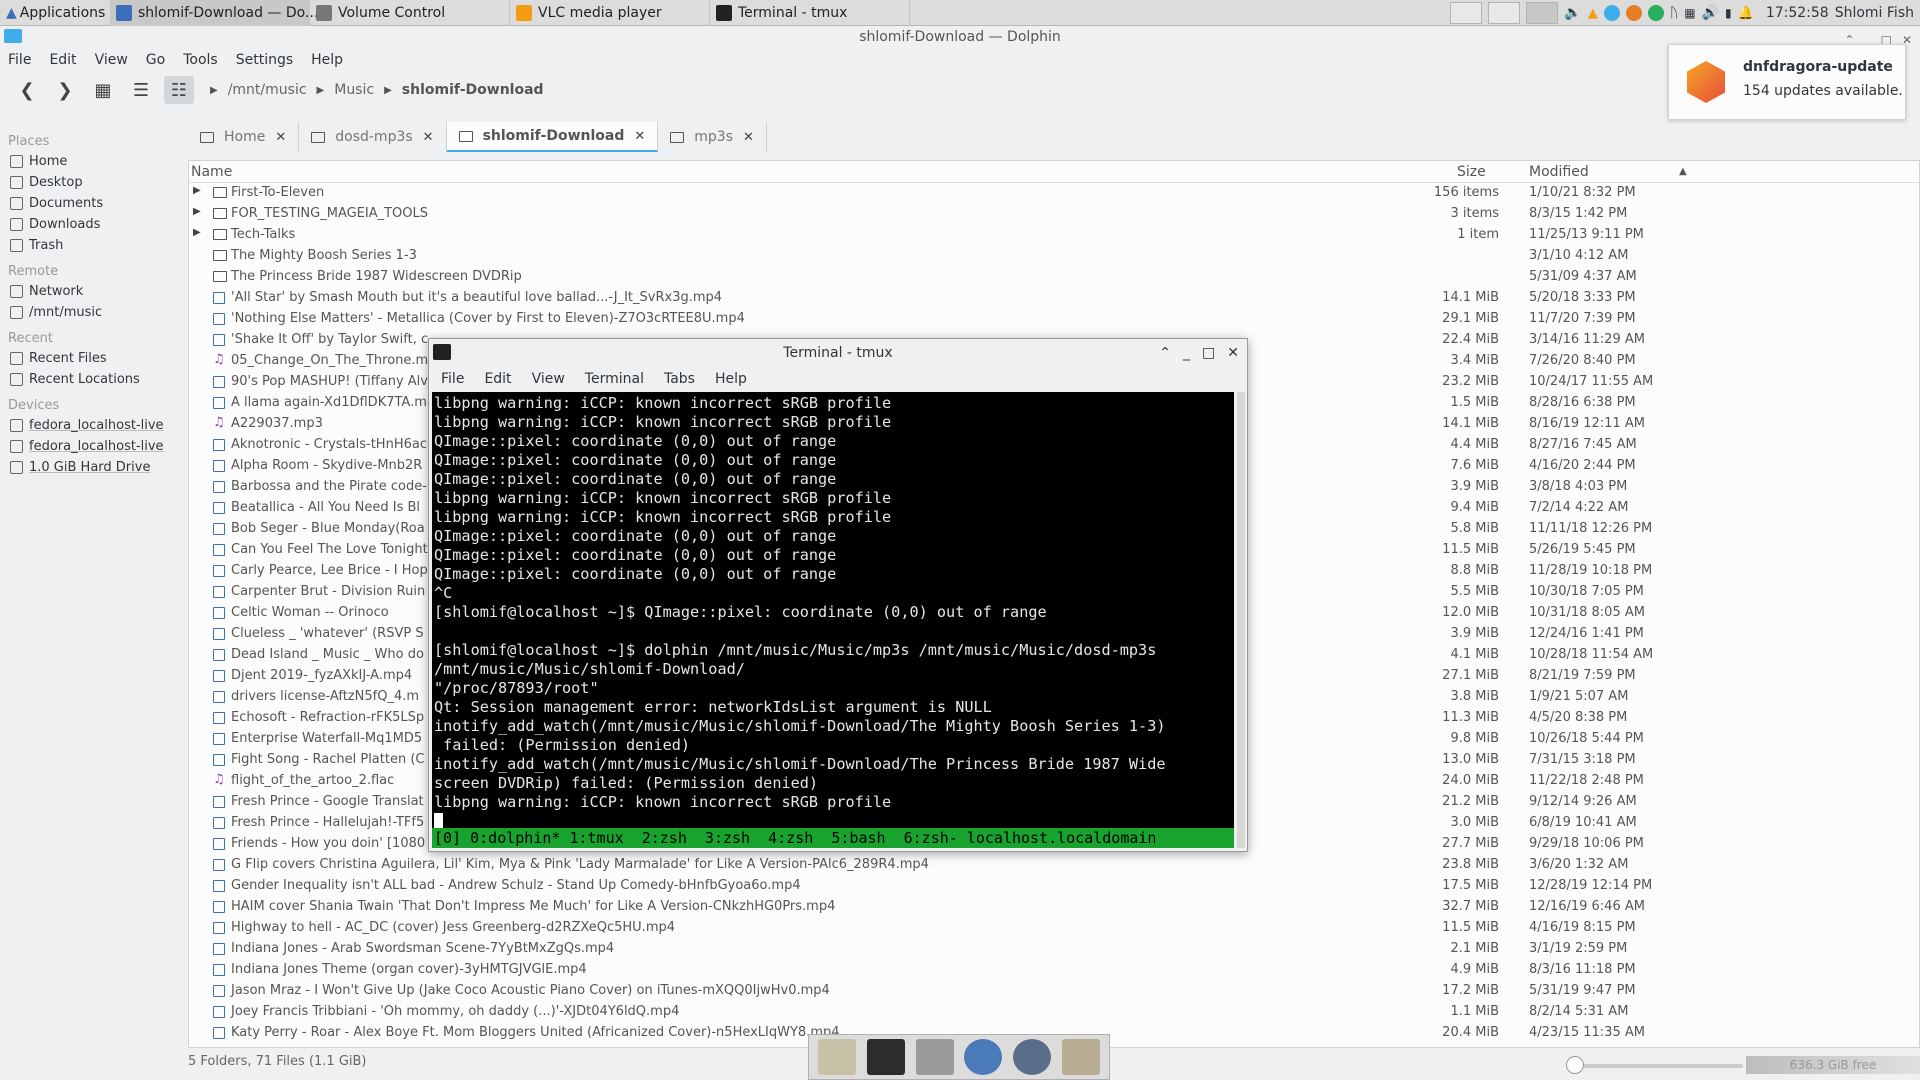 This screenshot has width=1920, height=1080. I want to click on column-name: Name, so click(211, 172).